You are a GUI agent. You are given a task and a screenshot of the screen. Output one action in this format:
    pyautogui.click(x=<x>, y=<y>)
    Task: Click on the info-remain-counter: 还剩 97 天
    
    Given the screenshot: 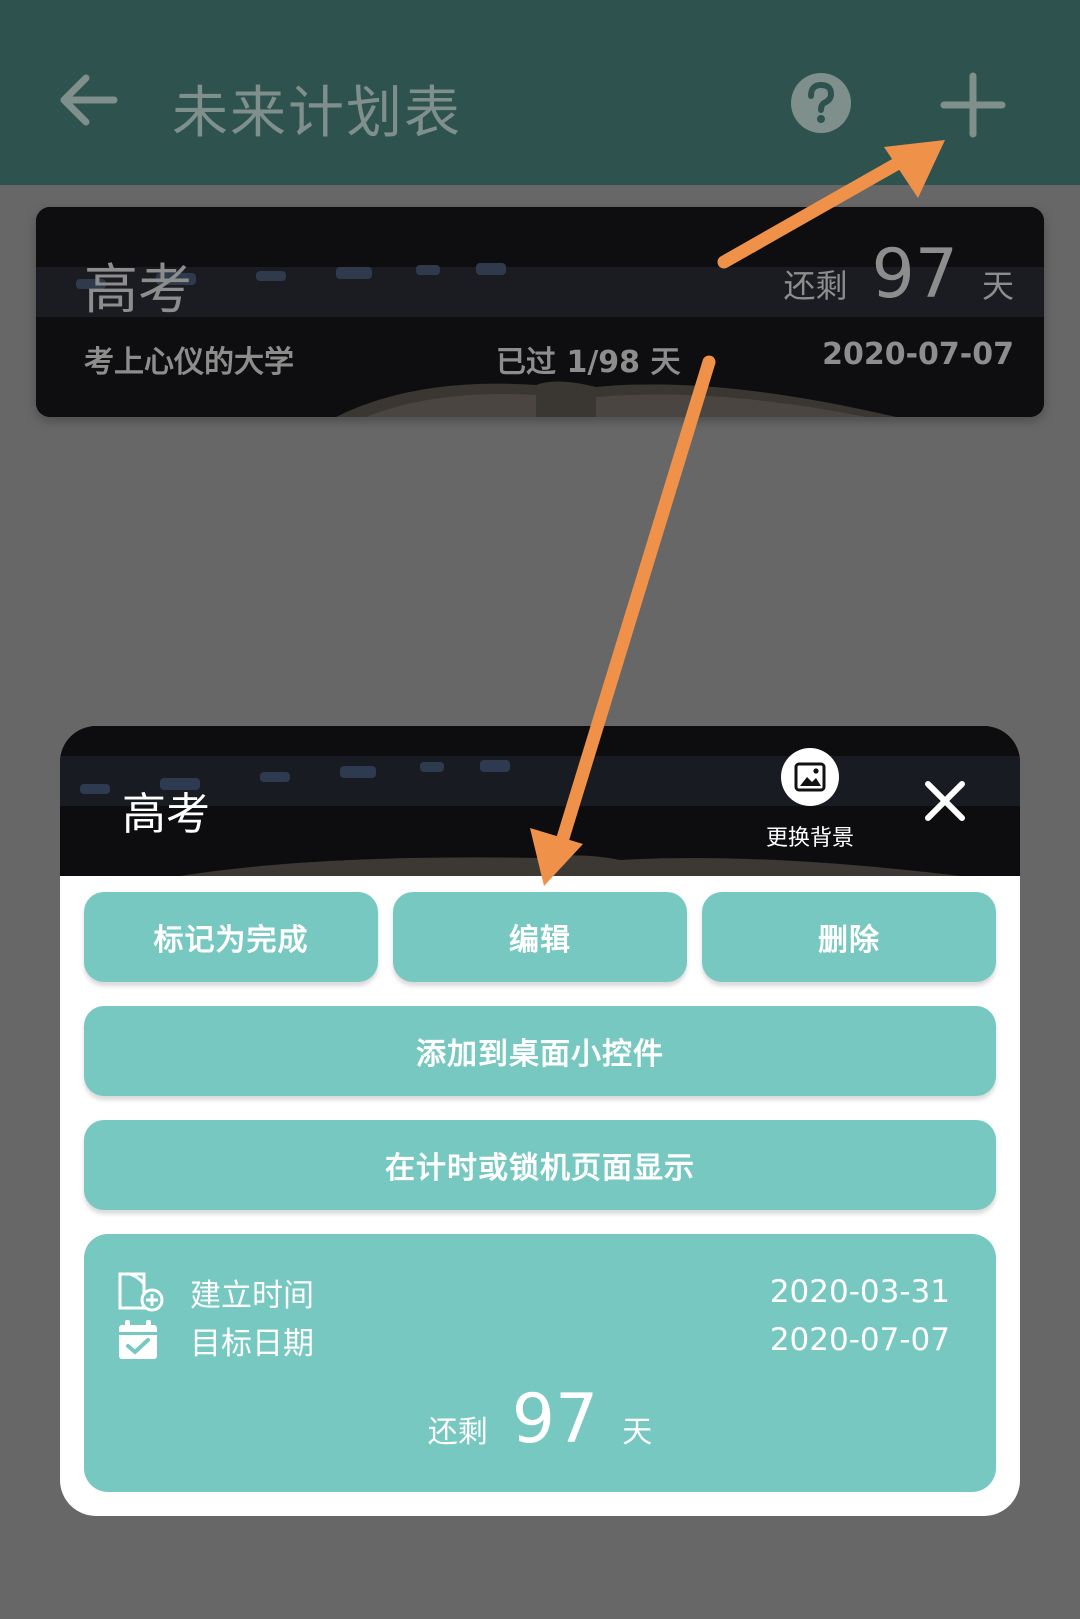 What is the action you would take?
    pyautogui.click(x=540, y=1419)
    